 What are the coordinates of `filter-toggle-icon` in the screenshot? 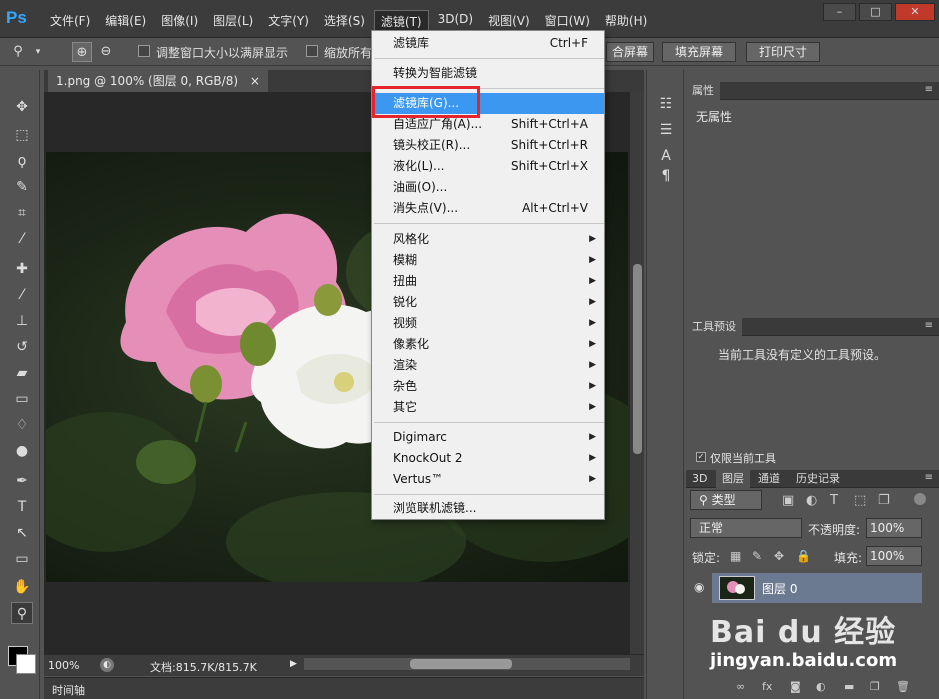 It's located at (920, 499).